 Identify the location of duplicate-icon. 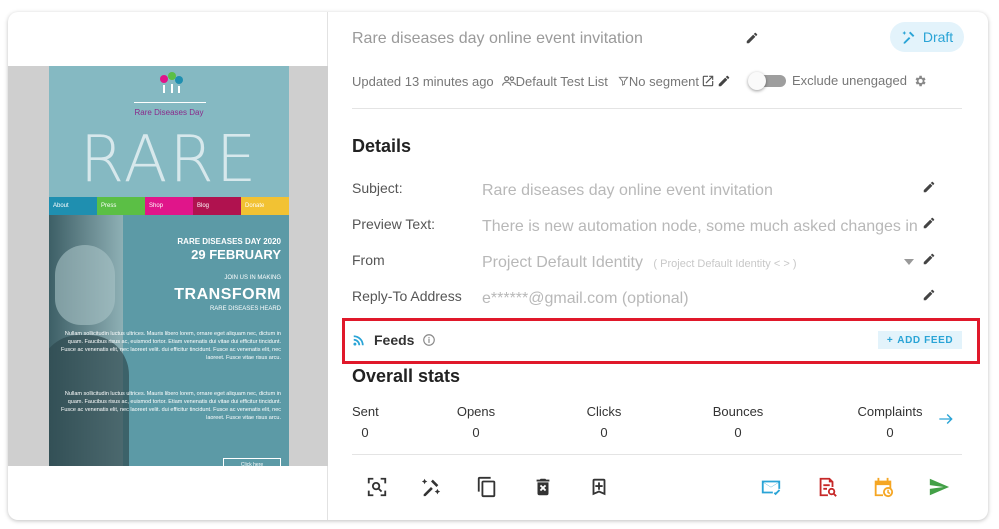
(487, 487).